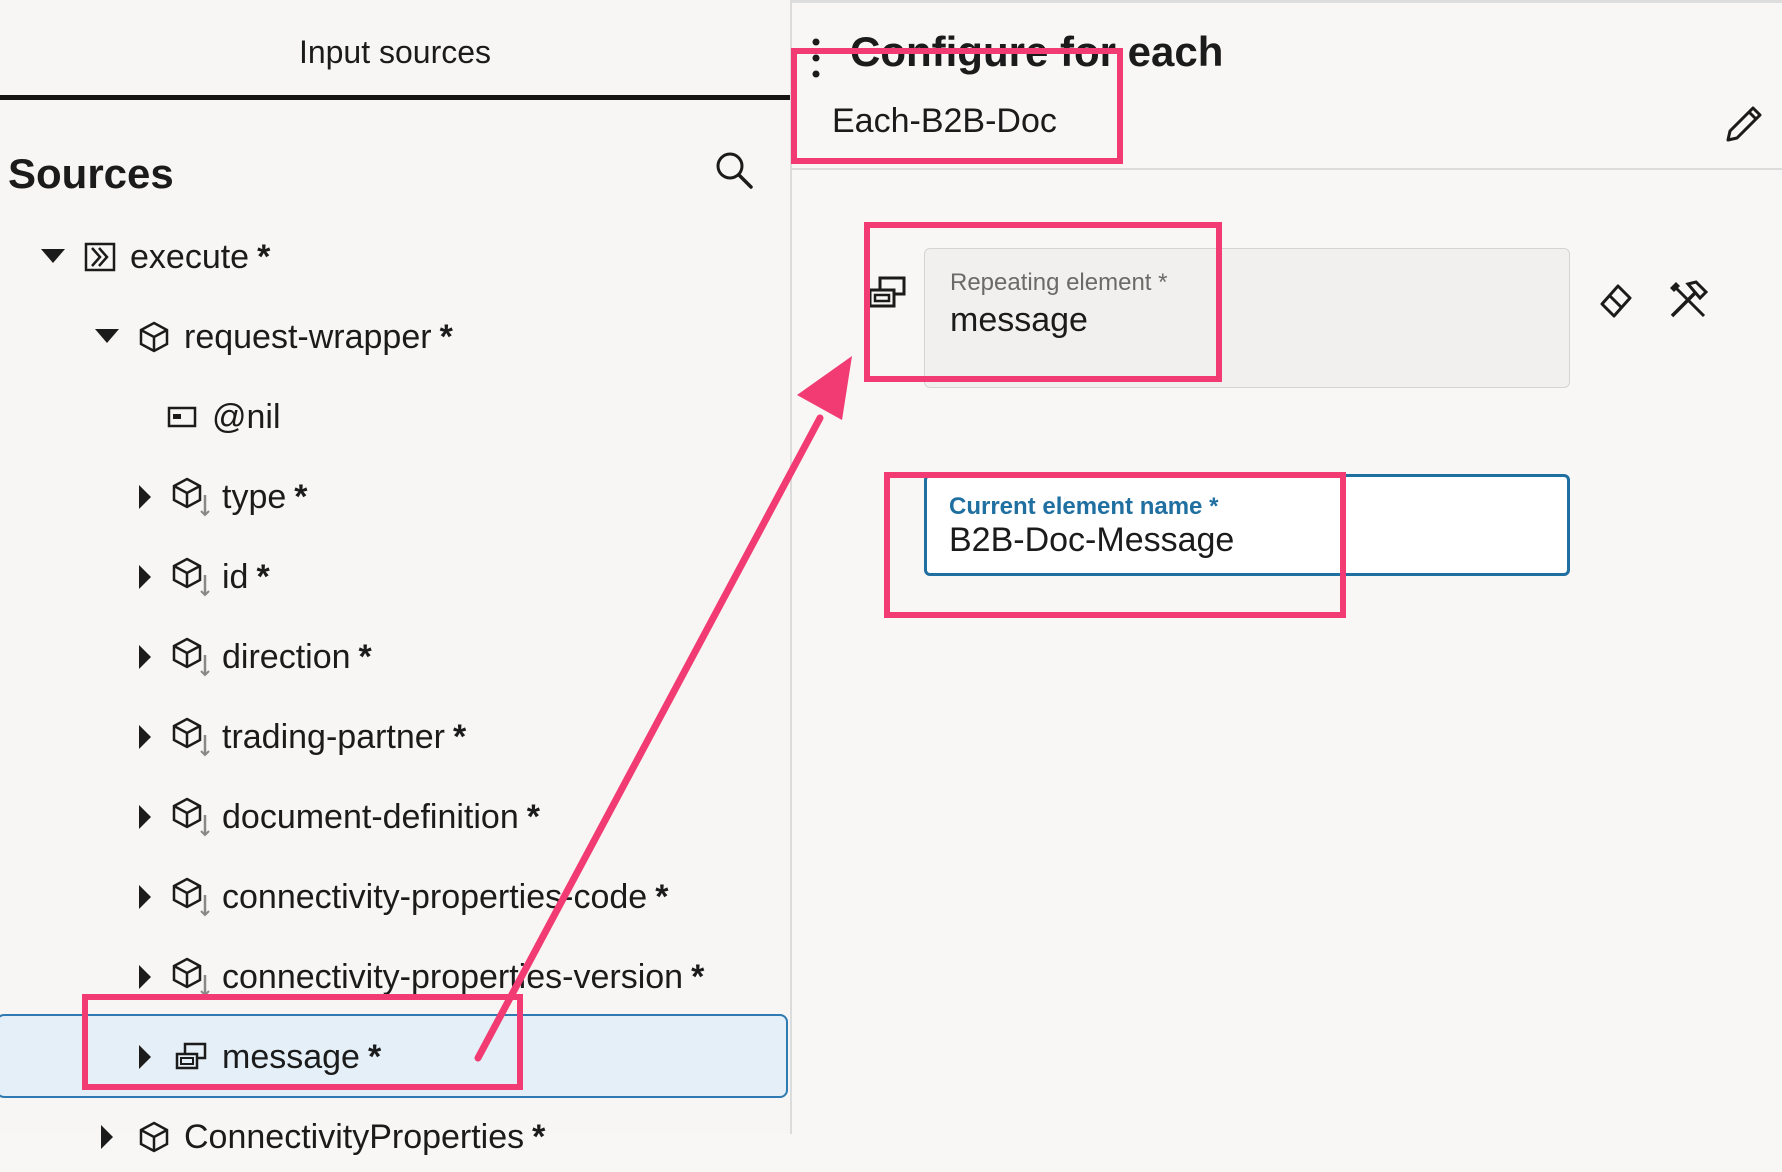 The width and height of the screenshot is (1782, 1172). What do you see at coordinates (1247, 318) in the screenshot?
I see `repeating-element-field: Repeating element * message` at bounding box center [1247, 318].